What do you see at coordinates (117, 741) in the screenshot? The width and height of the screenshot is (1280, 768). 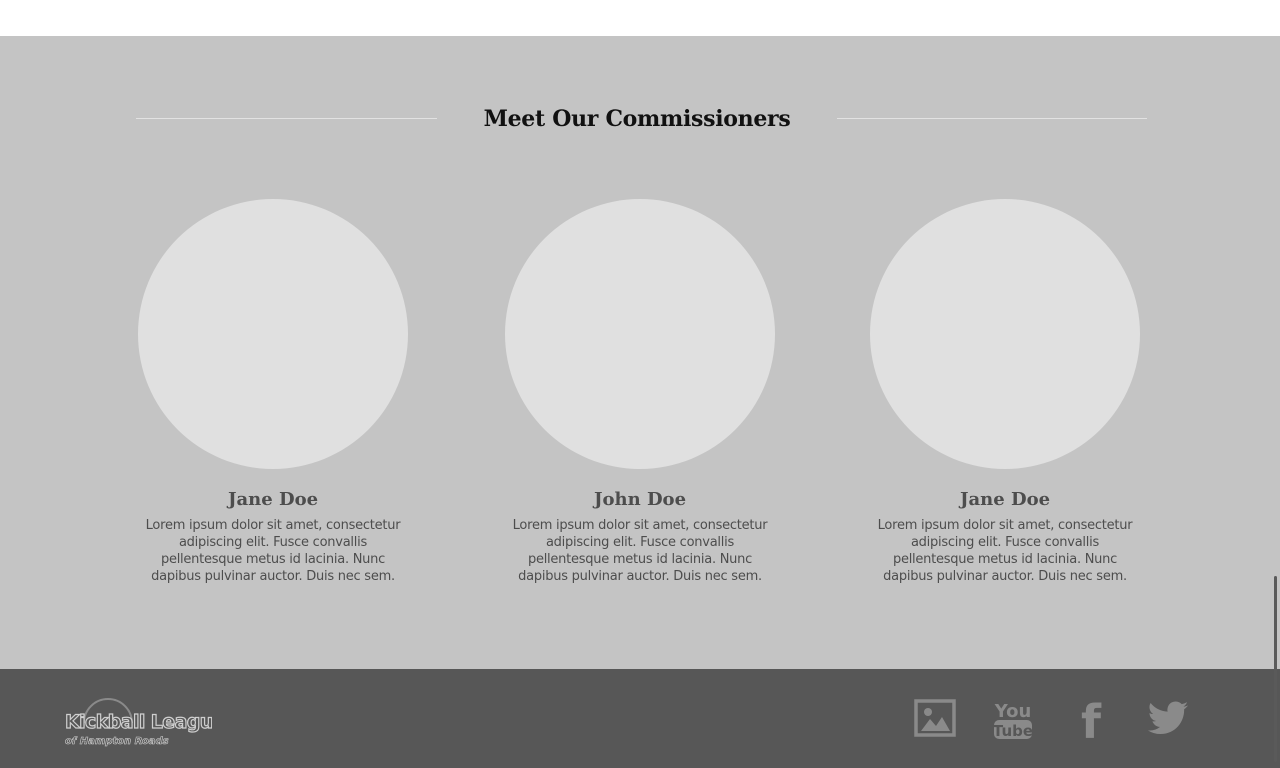 I see `logo-subtitle: of Hampton Roads` at bounding box center [117, 741].